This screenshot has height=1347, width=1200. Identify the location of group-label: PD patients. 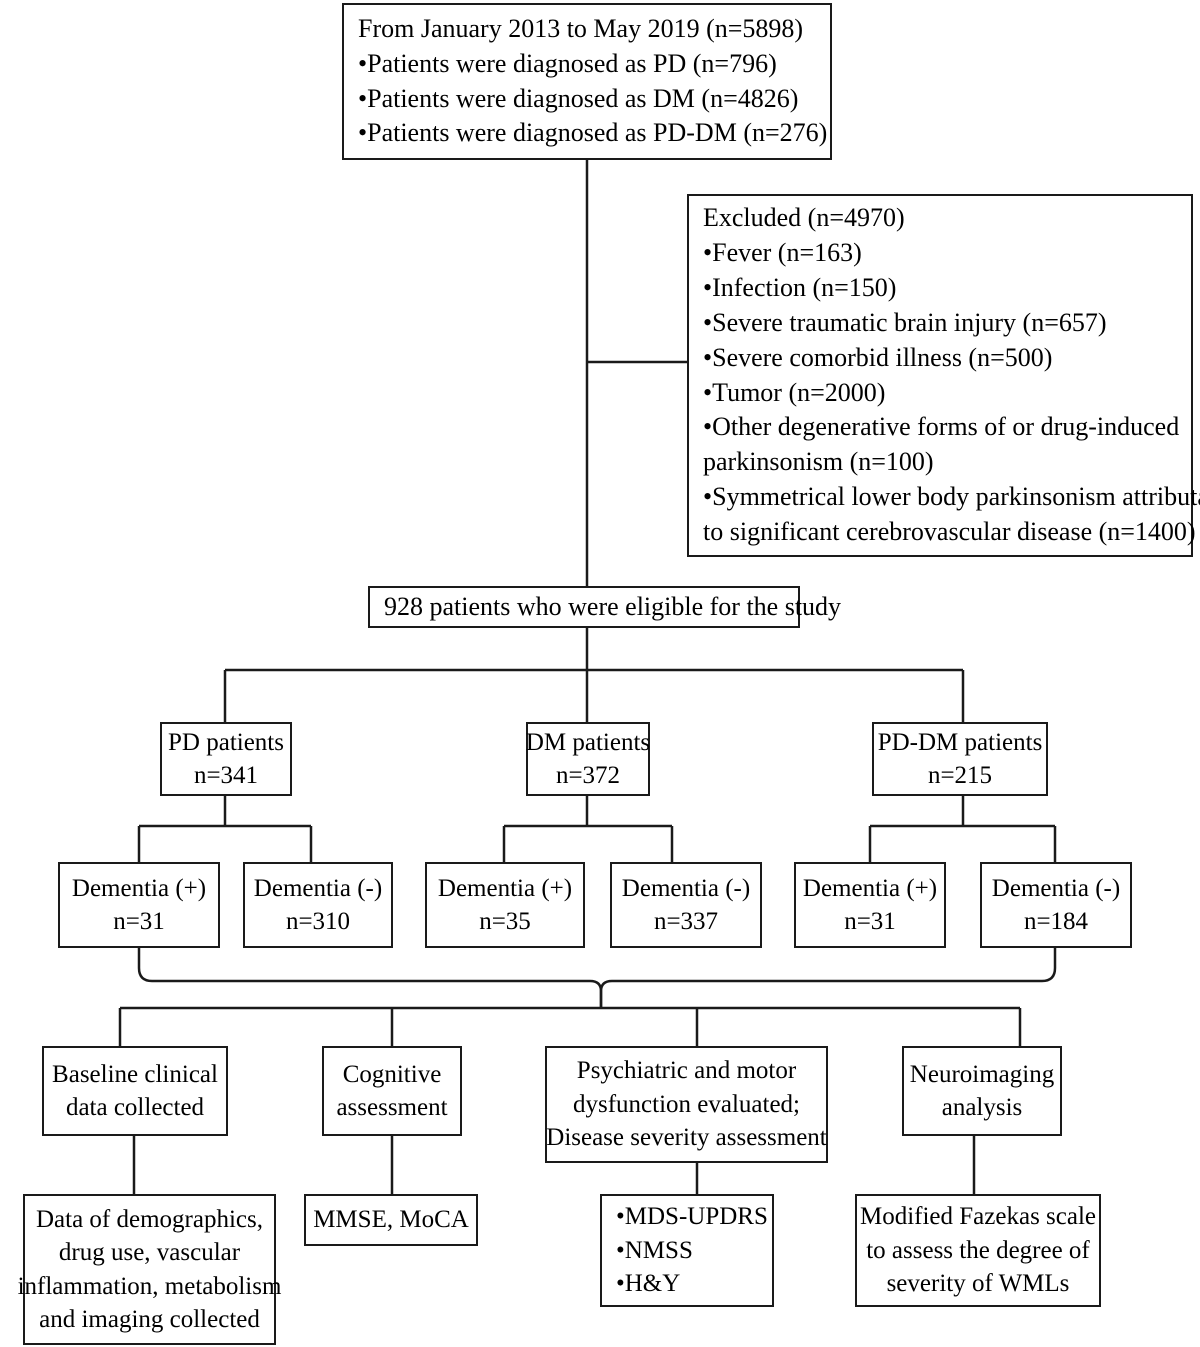
(226, 742).